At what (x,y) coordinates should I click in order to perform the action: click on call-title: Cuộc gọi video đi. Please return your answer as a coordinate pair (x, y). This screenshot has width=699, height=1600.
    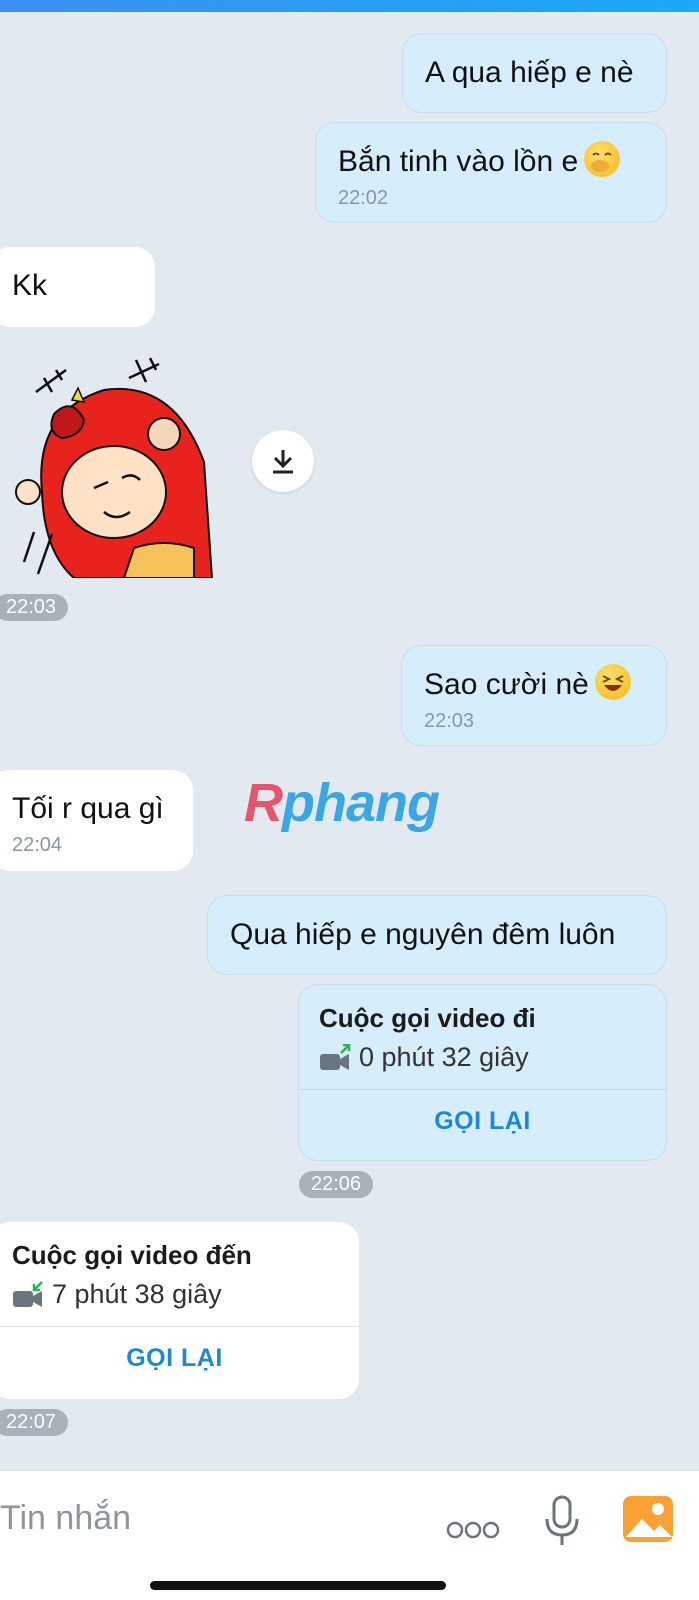
    Looking at the image, I should click on (427, 1018).